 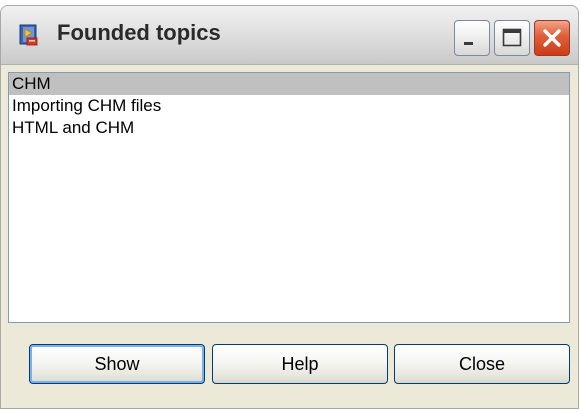 I want to click on topic-item-html-and-chm: HTML and CHM, so click(x=289, y=128).